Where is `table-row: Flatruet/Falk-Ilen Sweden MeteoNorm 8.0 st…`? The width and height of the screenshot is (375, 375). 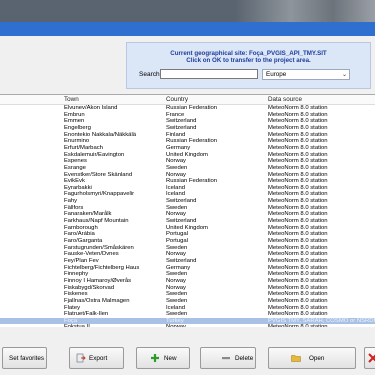 table-row: Flatruet/Falk-Ilen Sweden MeteoNorm 8.0 st… is located at coordinates (187, 314).